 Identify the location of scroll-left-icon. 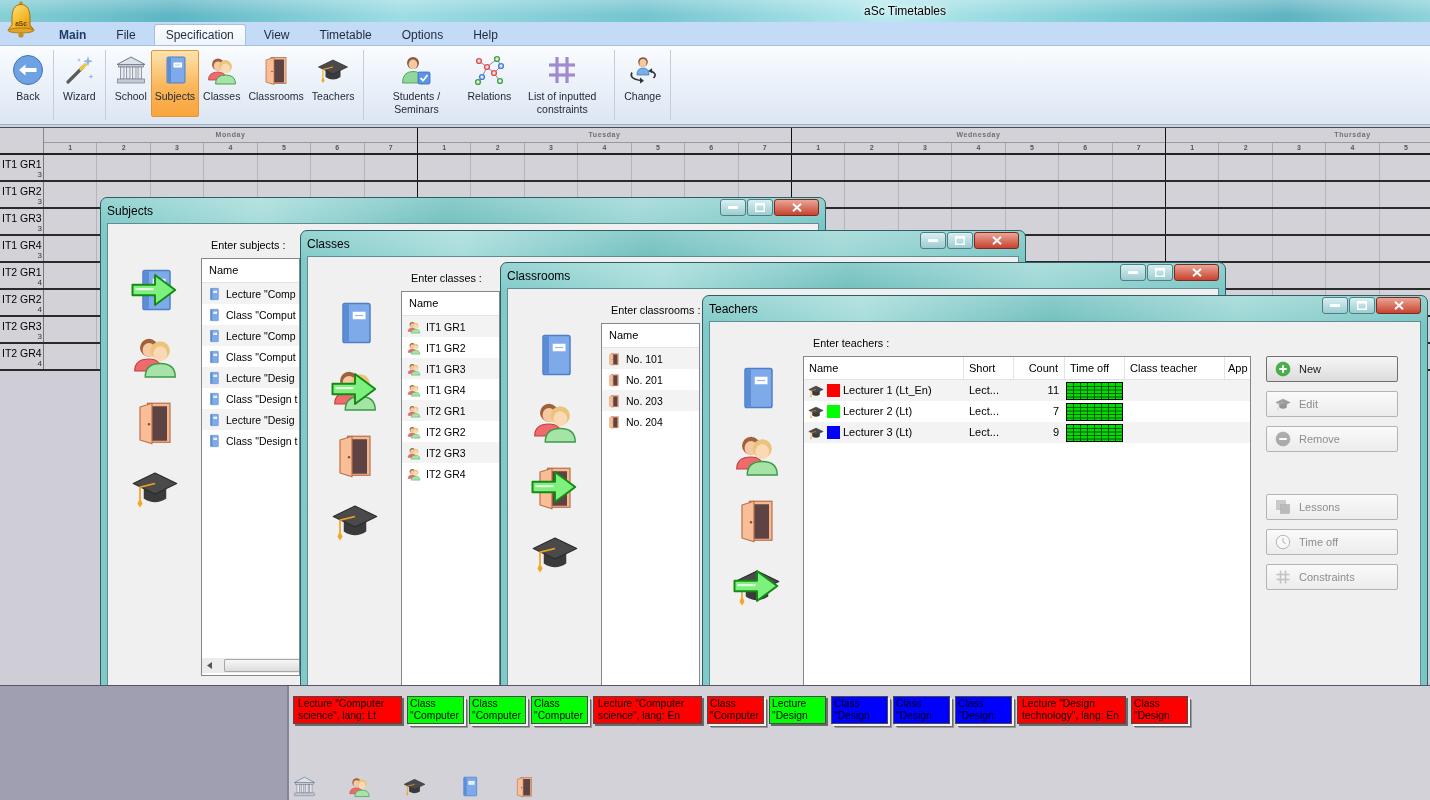
(209, 665).